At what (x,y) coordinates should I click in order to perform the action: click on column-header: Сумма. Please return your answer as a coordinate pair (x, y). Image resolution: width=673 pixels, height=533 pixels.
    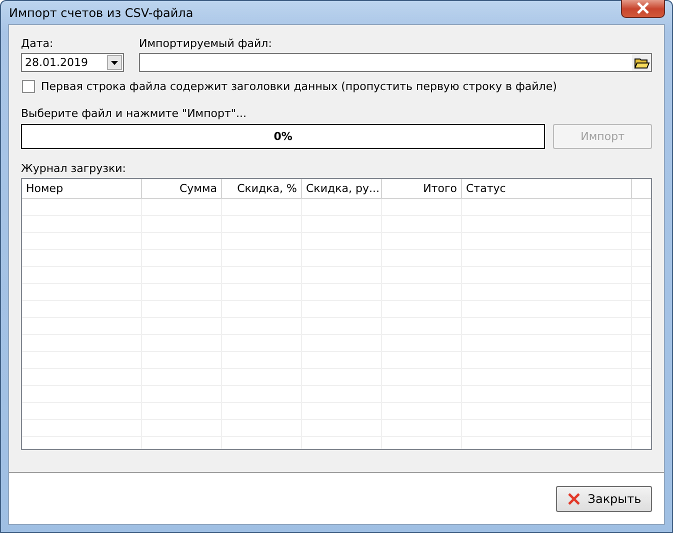
    Looking at the image, I should click on (182, 188).